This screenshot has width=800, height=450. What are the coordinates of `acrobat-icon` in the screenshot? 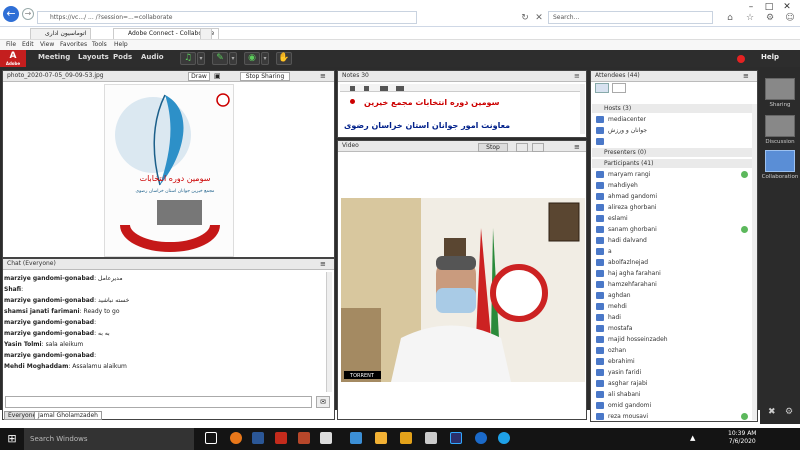 It's located at (281, 438).